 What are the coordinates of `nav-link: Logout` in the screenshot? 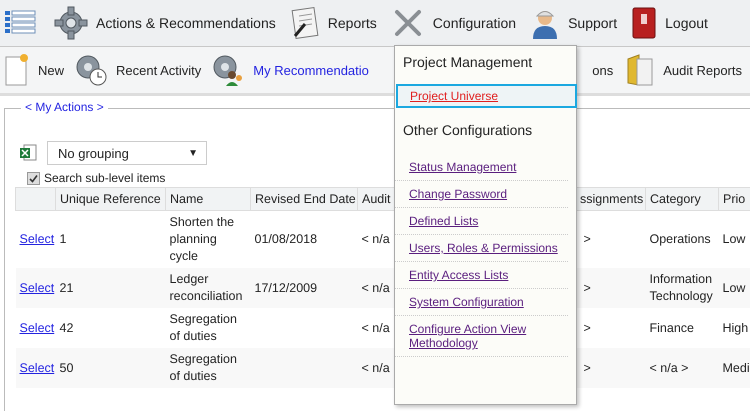 It's located at (686, 23).